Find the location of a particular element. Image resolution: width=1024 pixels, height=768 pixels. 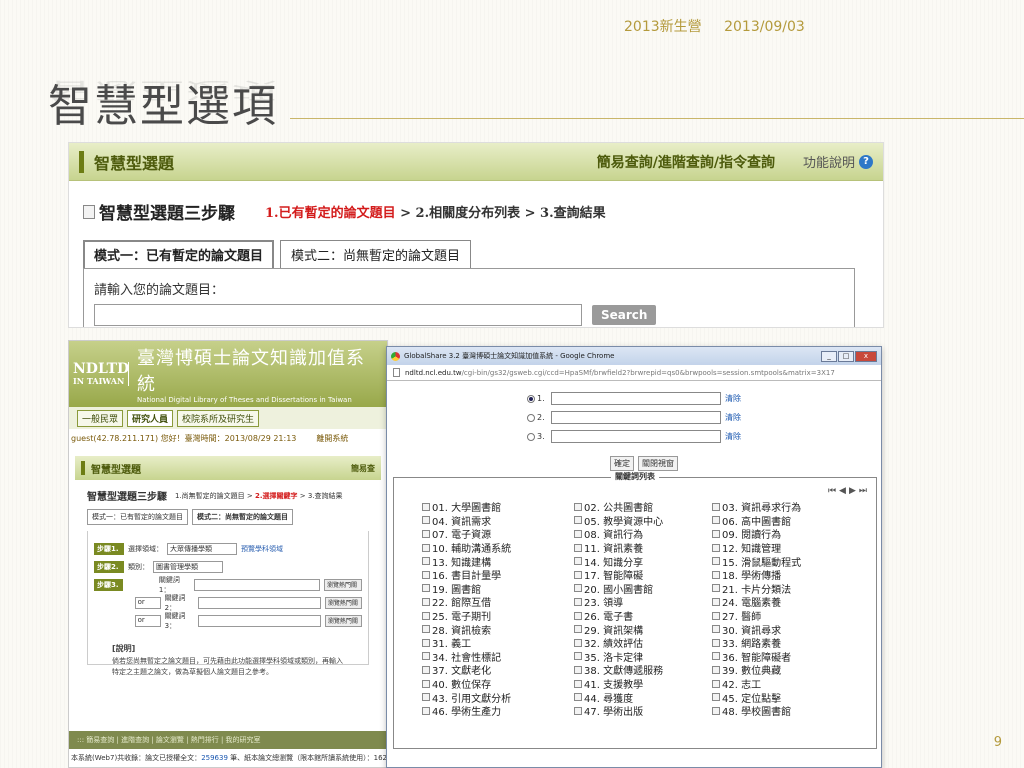

keyword3-input is located at coordinates (259, 621).